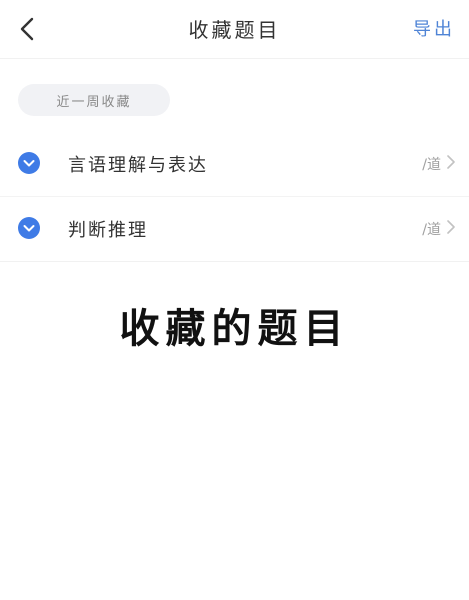  I want to click on export-button: 导出, so click(434, 28).